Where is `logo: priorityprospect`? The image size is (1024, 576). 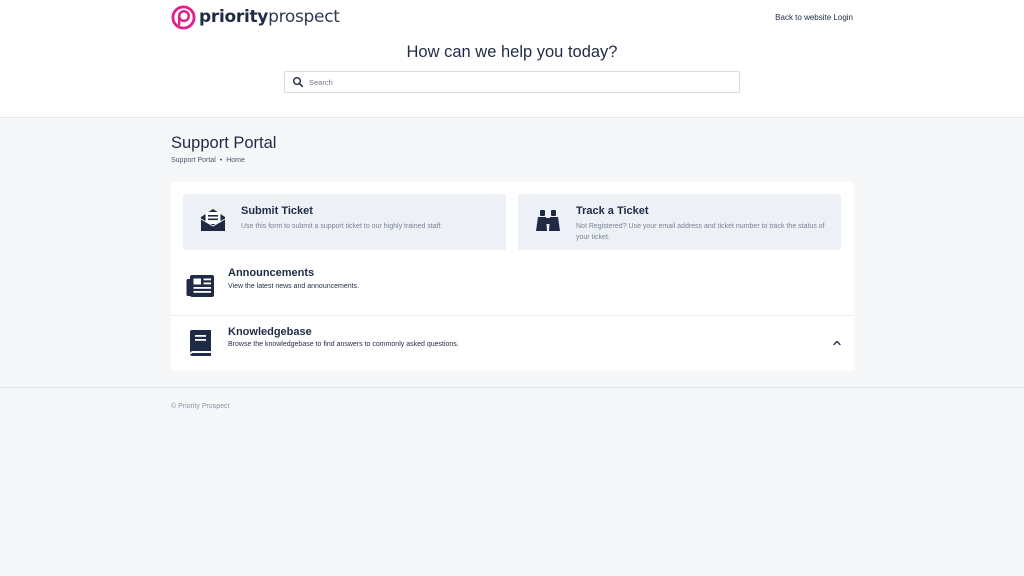 logo: priorityprospect is located at coordinates (255, 17).